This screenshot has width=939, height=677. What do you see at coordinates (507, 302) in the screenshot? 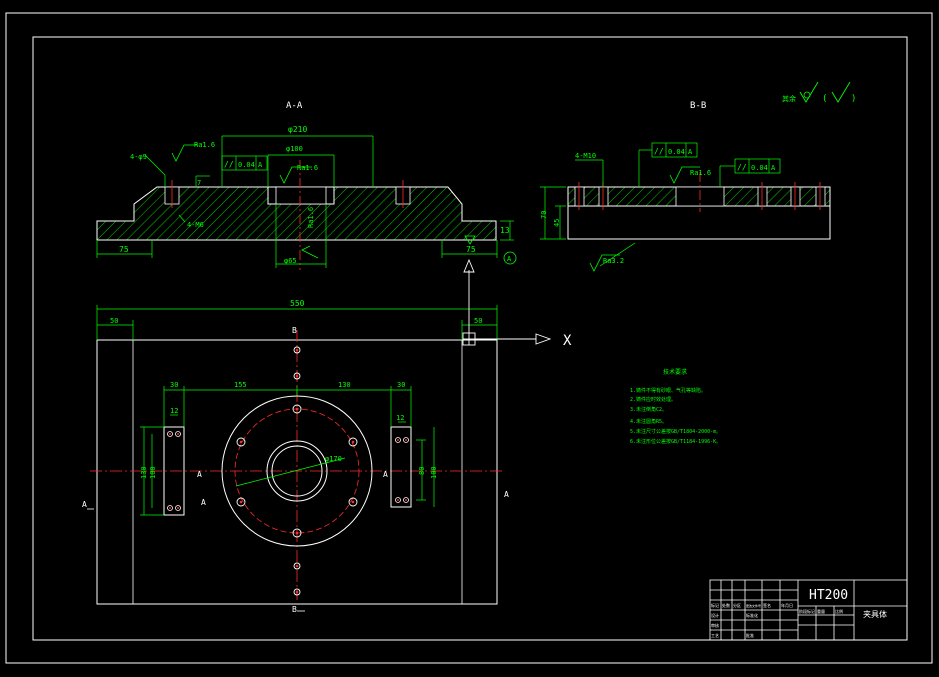
I see `coordinate-axes` at bounding box center [507, 302].